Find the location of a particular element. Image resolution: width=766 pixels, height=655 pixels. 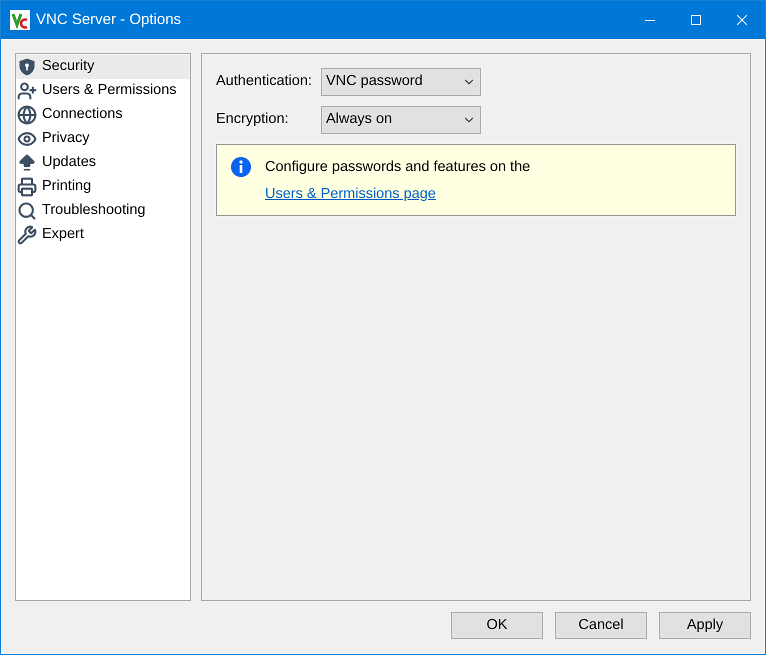

sidebar-item: Updates is located at coordinates (103, 163).